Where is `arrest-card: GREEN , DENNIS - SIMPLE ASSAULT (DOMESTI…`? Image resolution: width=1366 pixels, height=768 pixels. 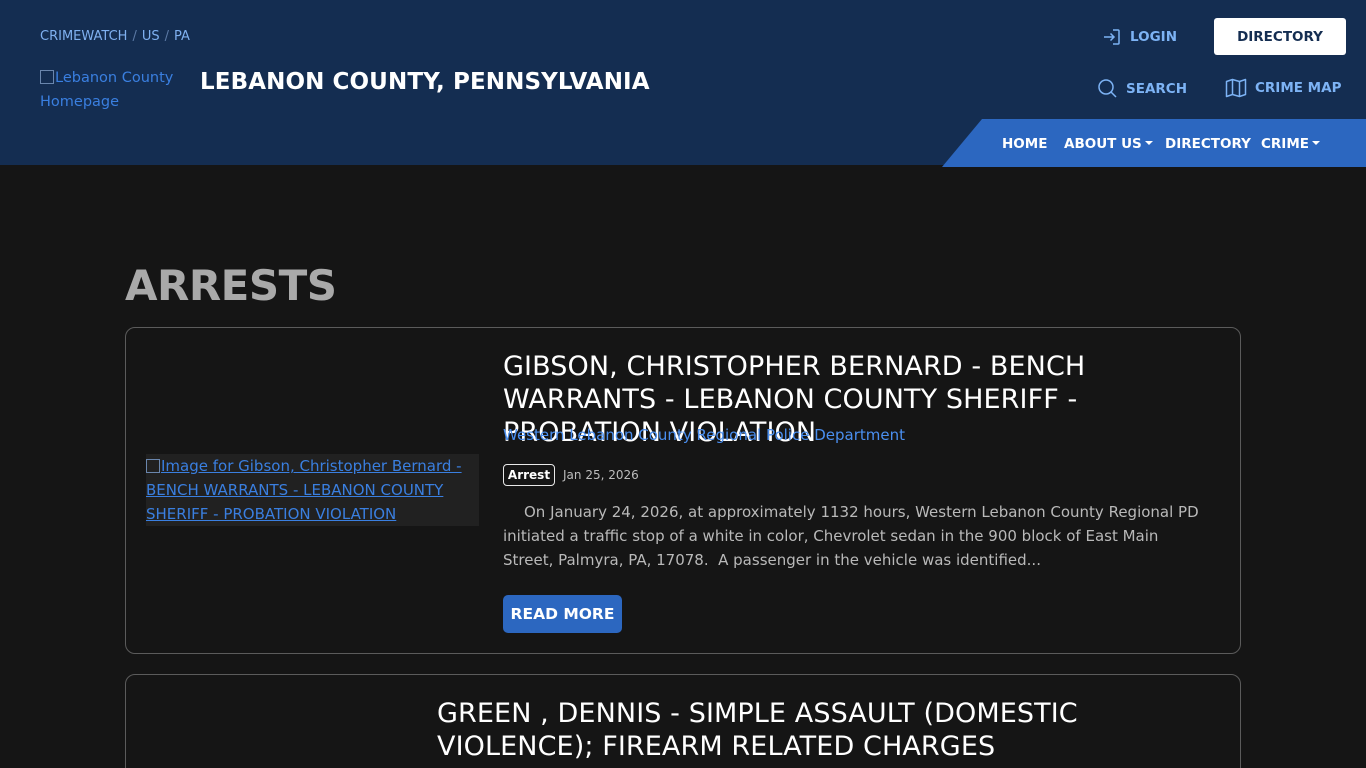 arrest-card: GREEN , DENNIS - SIMPLE ASSAULT (DOMESTI… is located at coordinates (683, 721).